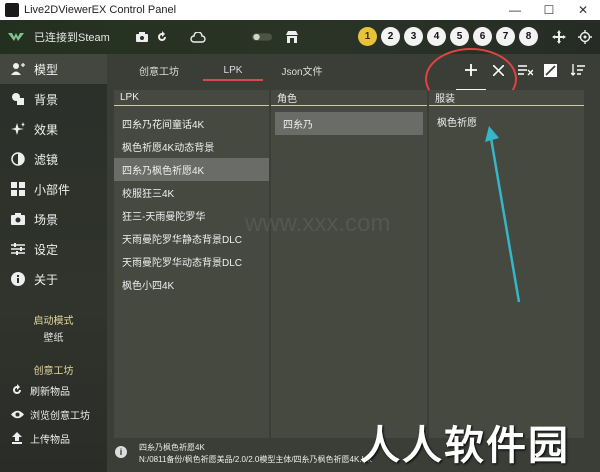  Describe the element at coordinates (503, 214) in the screenshot. I see `annotation-arrow` at that location.